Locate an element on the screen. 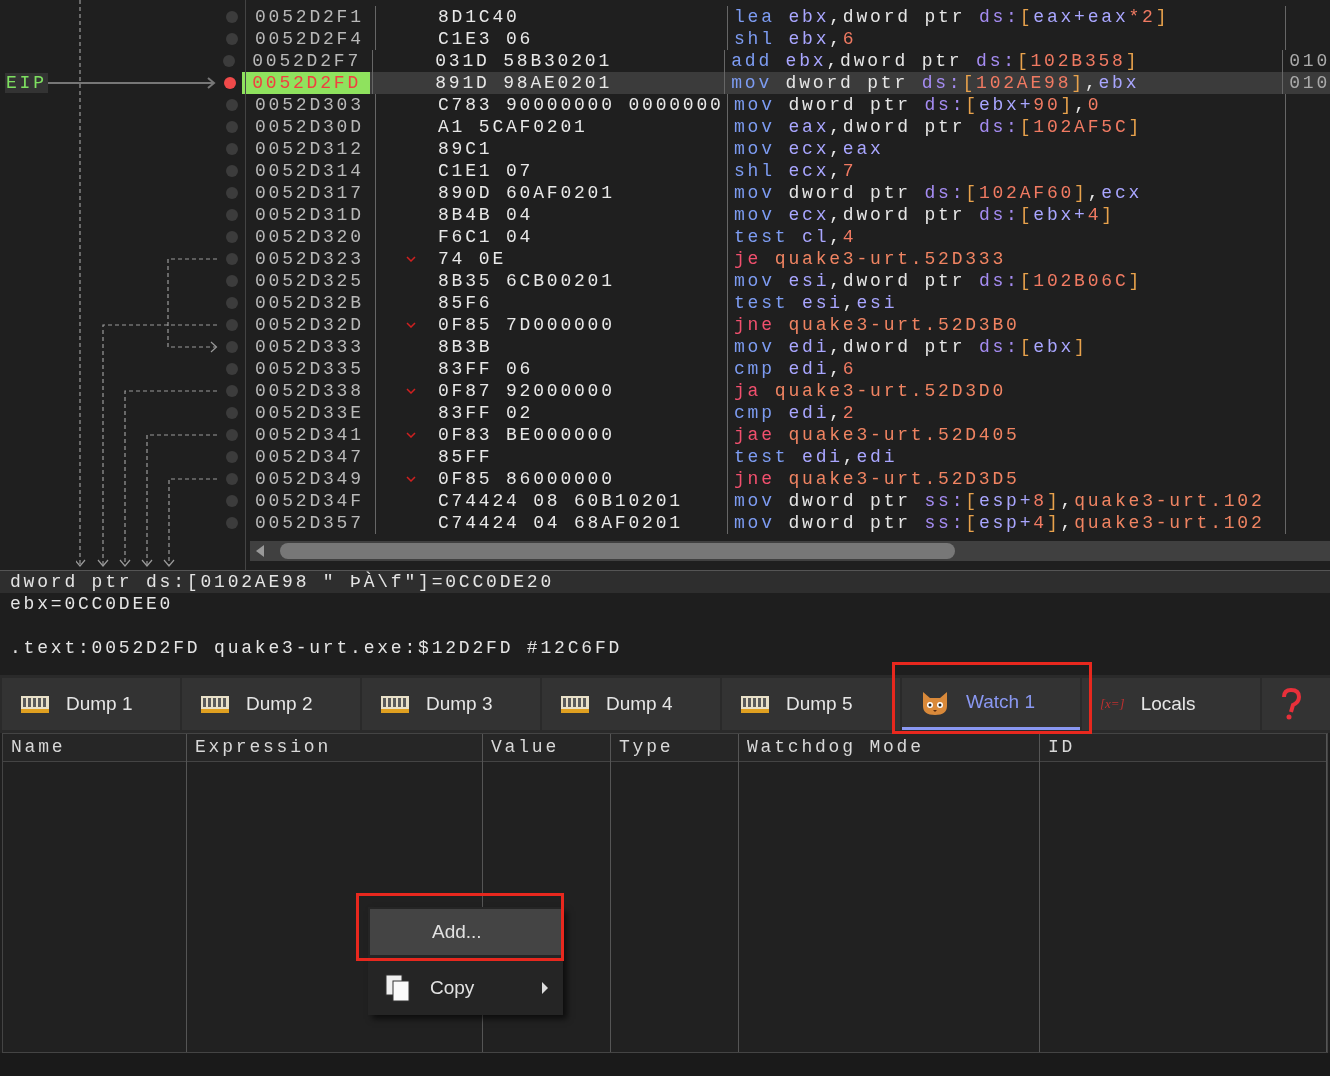 The image size is (1330, 1076). instruction-cell-text: mov eax,dword ptr ds:[102AF5C] is located at coordinates (938, 127).